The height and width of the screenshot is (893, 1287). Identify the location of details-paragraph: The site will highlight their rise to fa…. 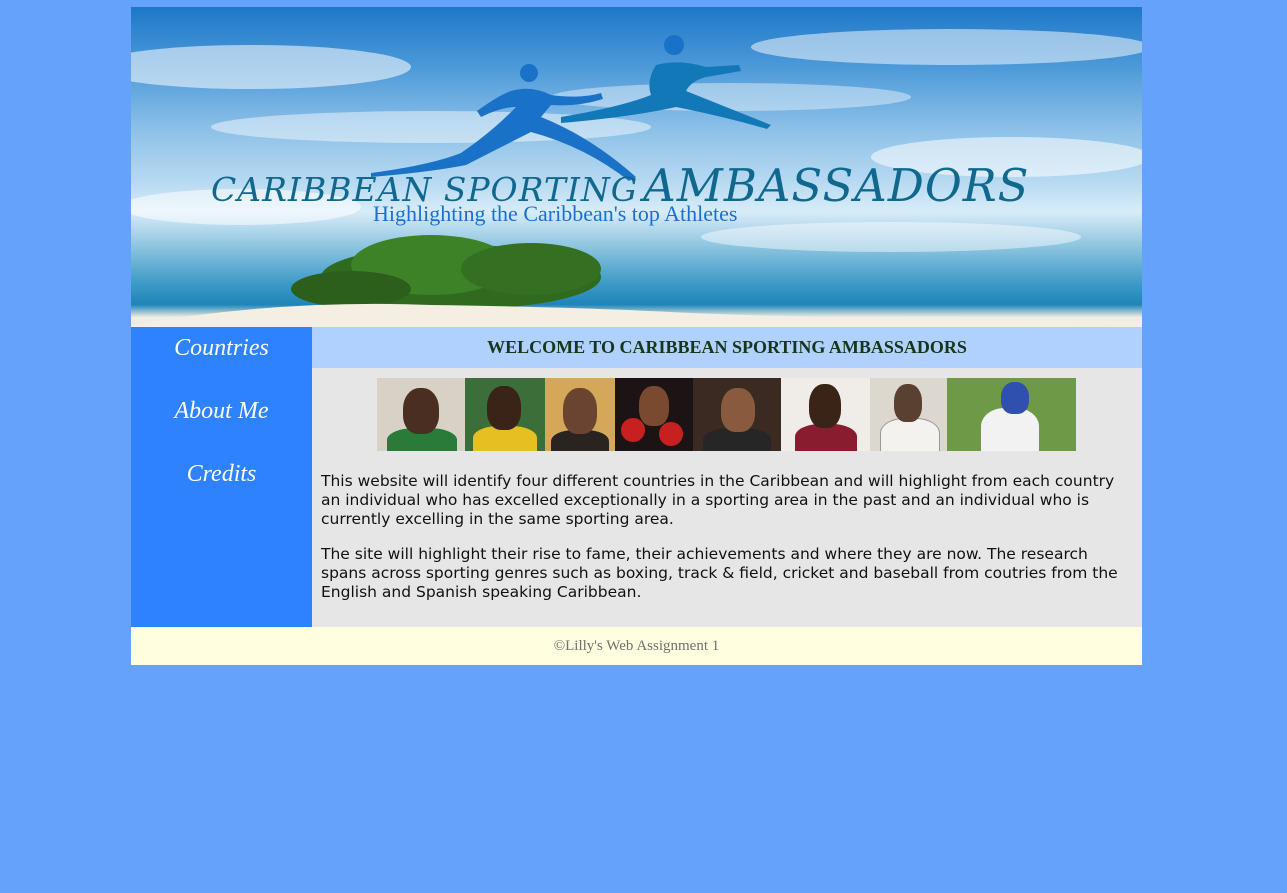
(719, 573).